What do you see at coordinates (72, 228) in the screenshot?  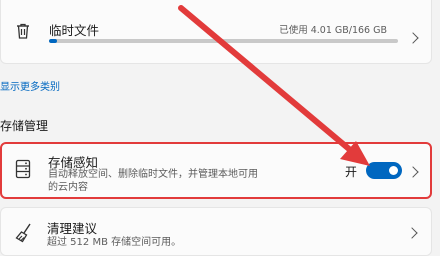 I see `cleanup-title: 清理建议` at bounding box center [72, 228].